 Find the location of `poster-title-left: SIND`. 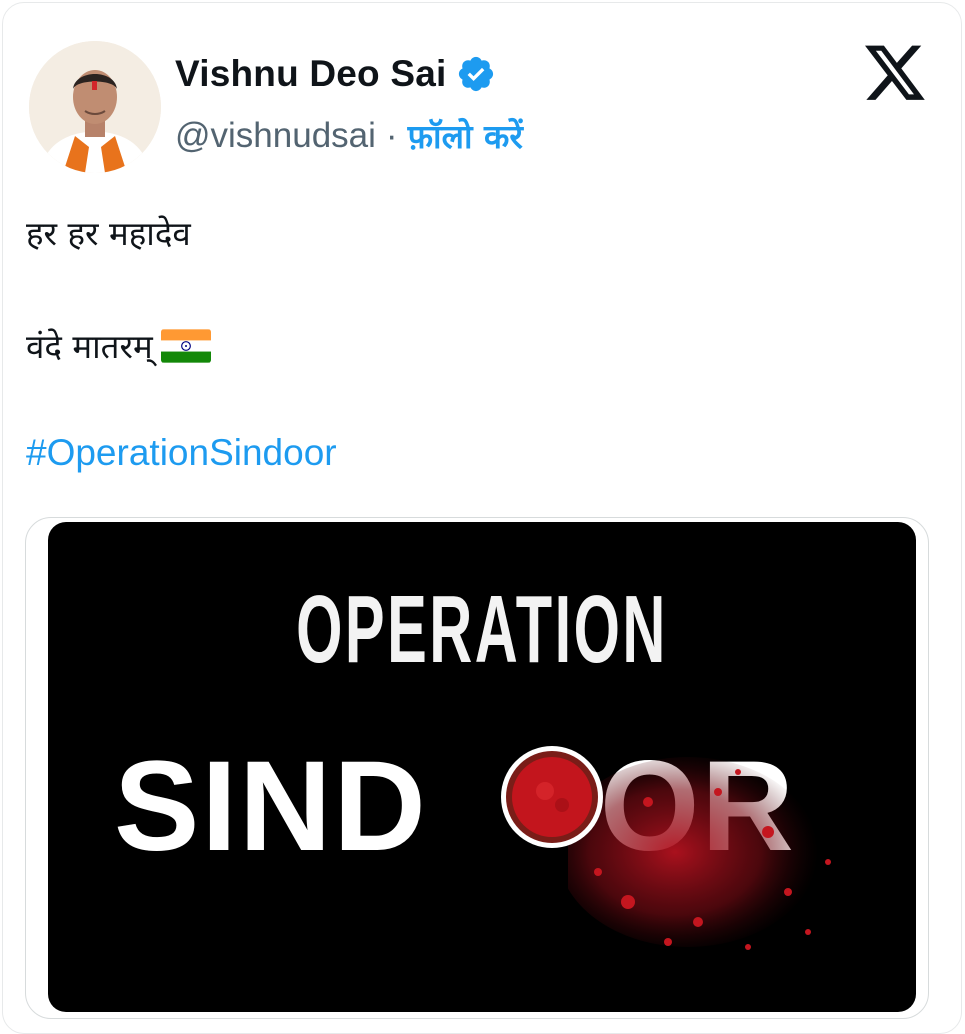

poster-title-left: SIND is located at coordinates (271, 806).